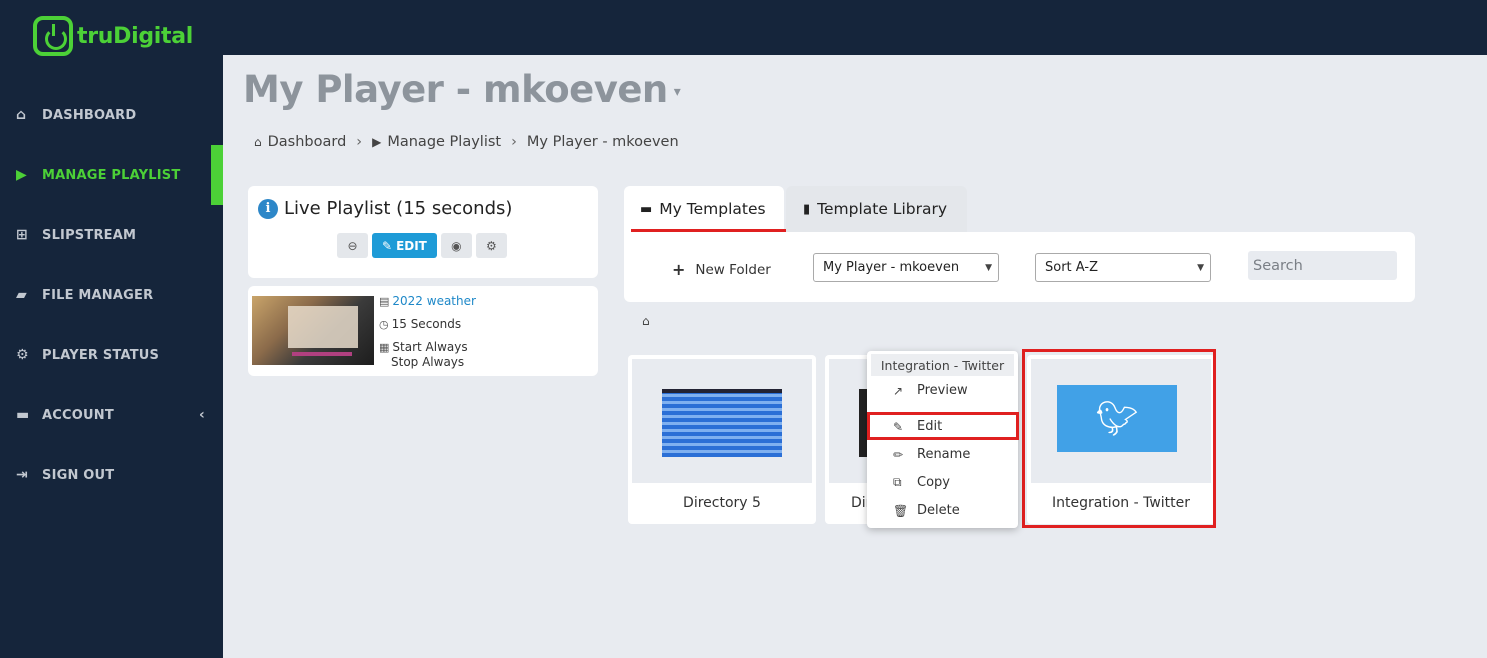 This screenshot has height=658, width=1487. I want to click on sidebar-item-sign-out: ⇥ SIGN OUT, so click(111, 475).